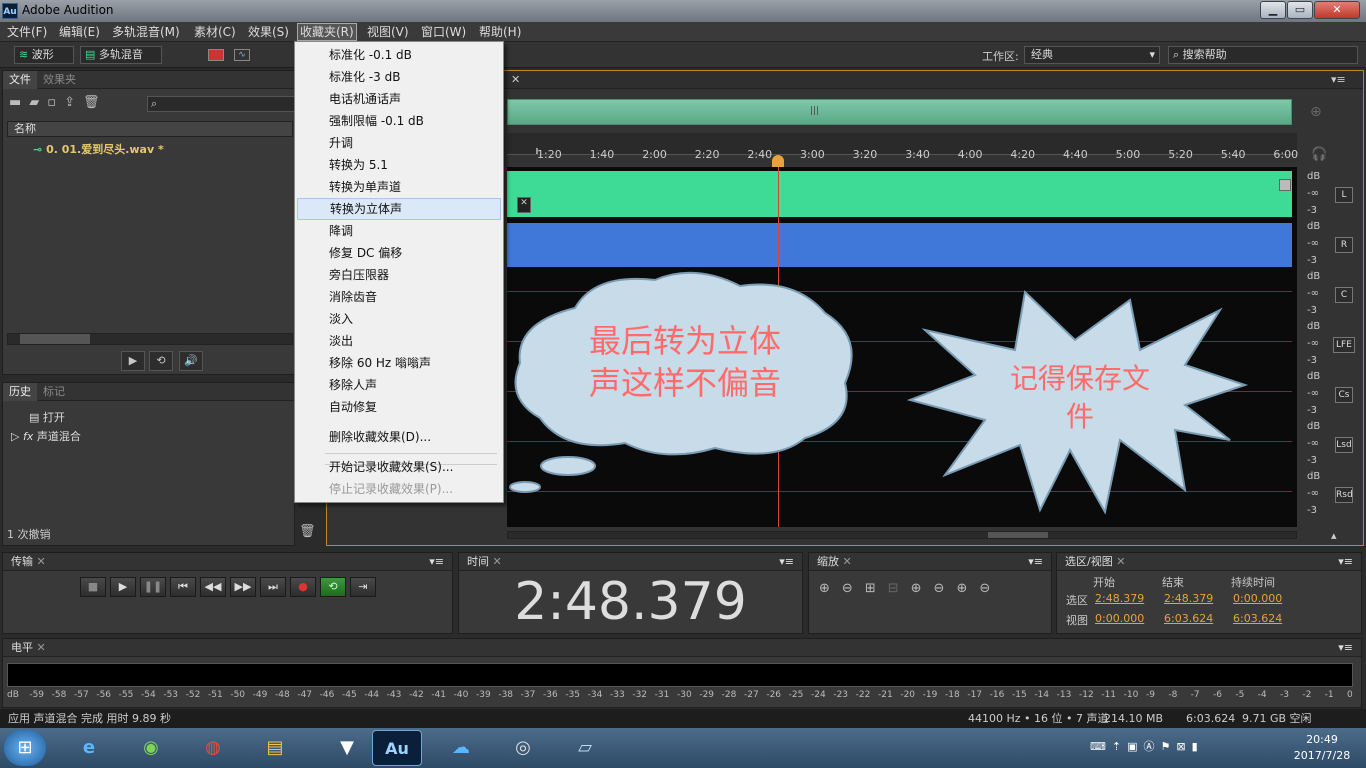 The image size is (1366, 768). Describe the element at coordinates (1344, 345) in the screenshot. I see `channel-toggle-lfe: LFE` at that location.